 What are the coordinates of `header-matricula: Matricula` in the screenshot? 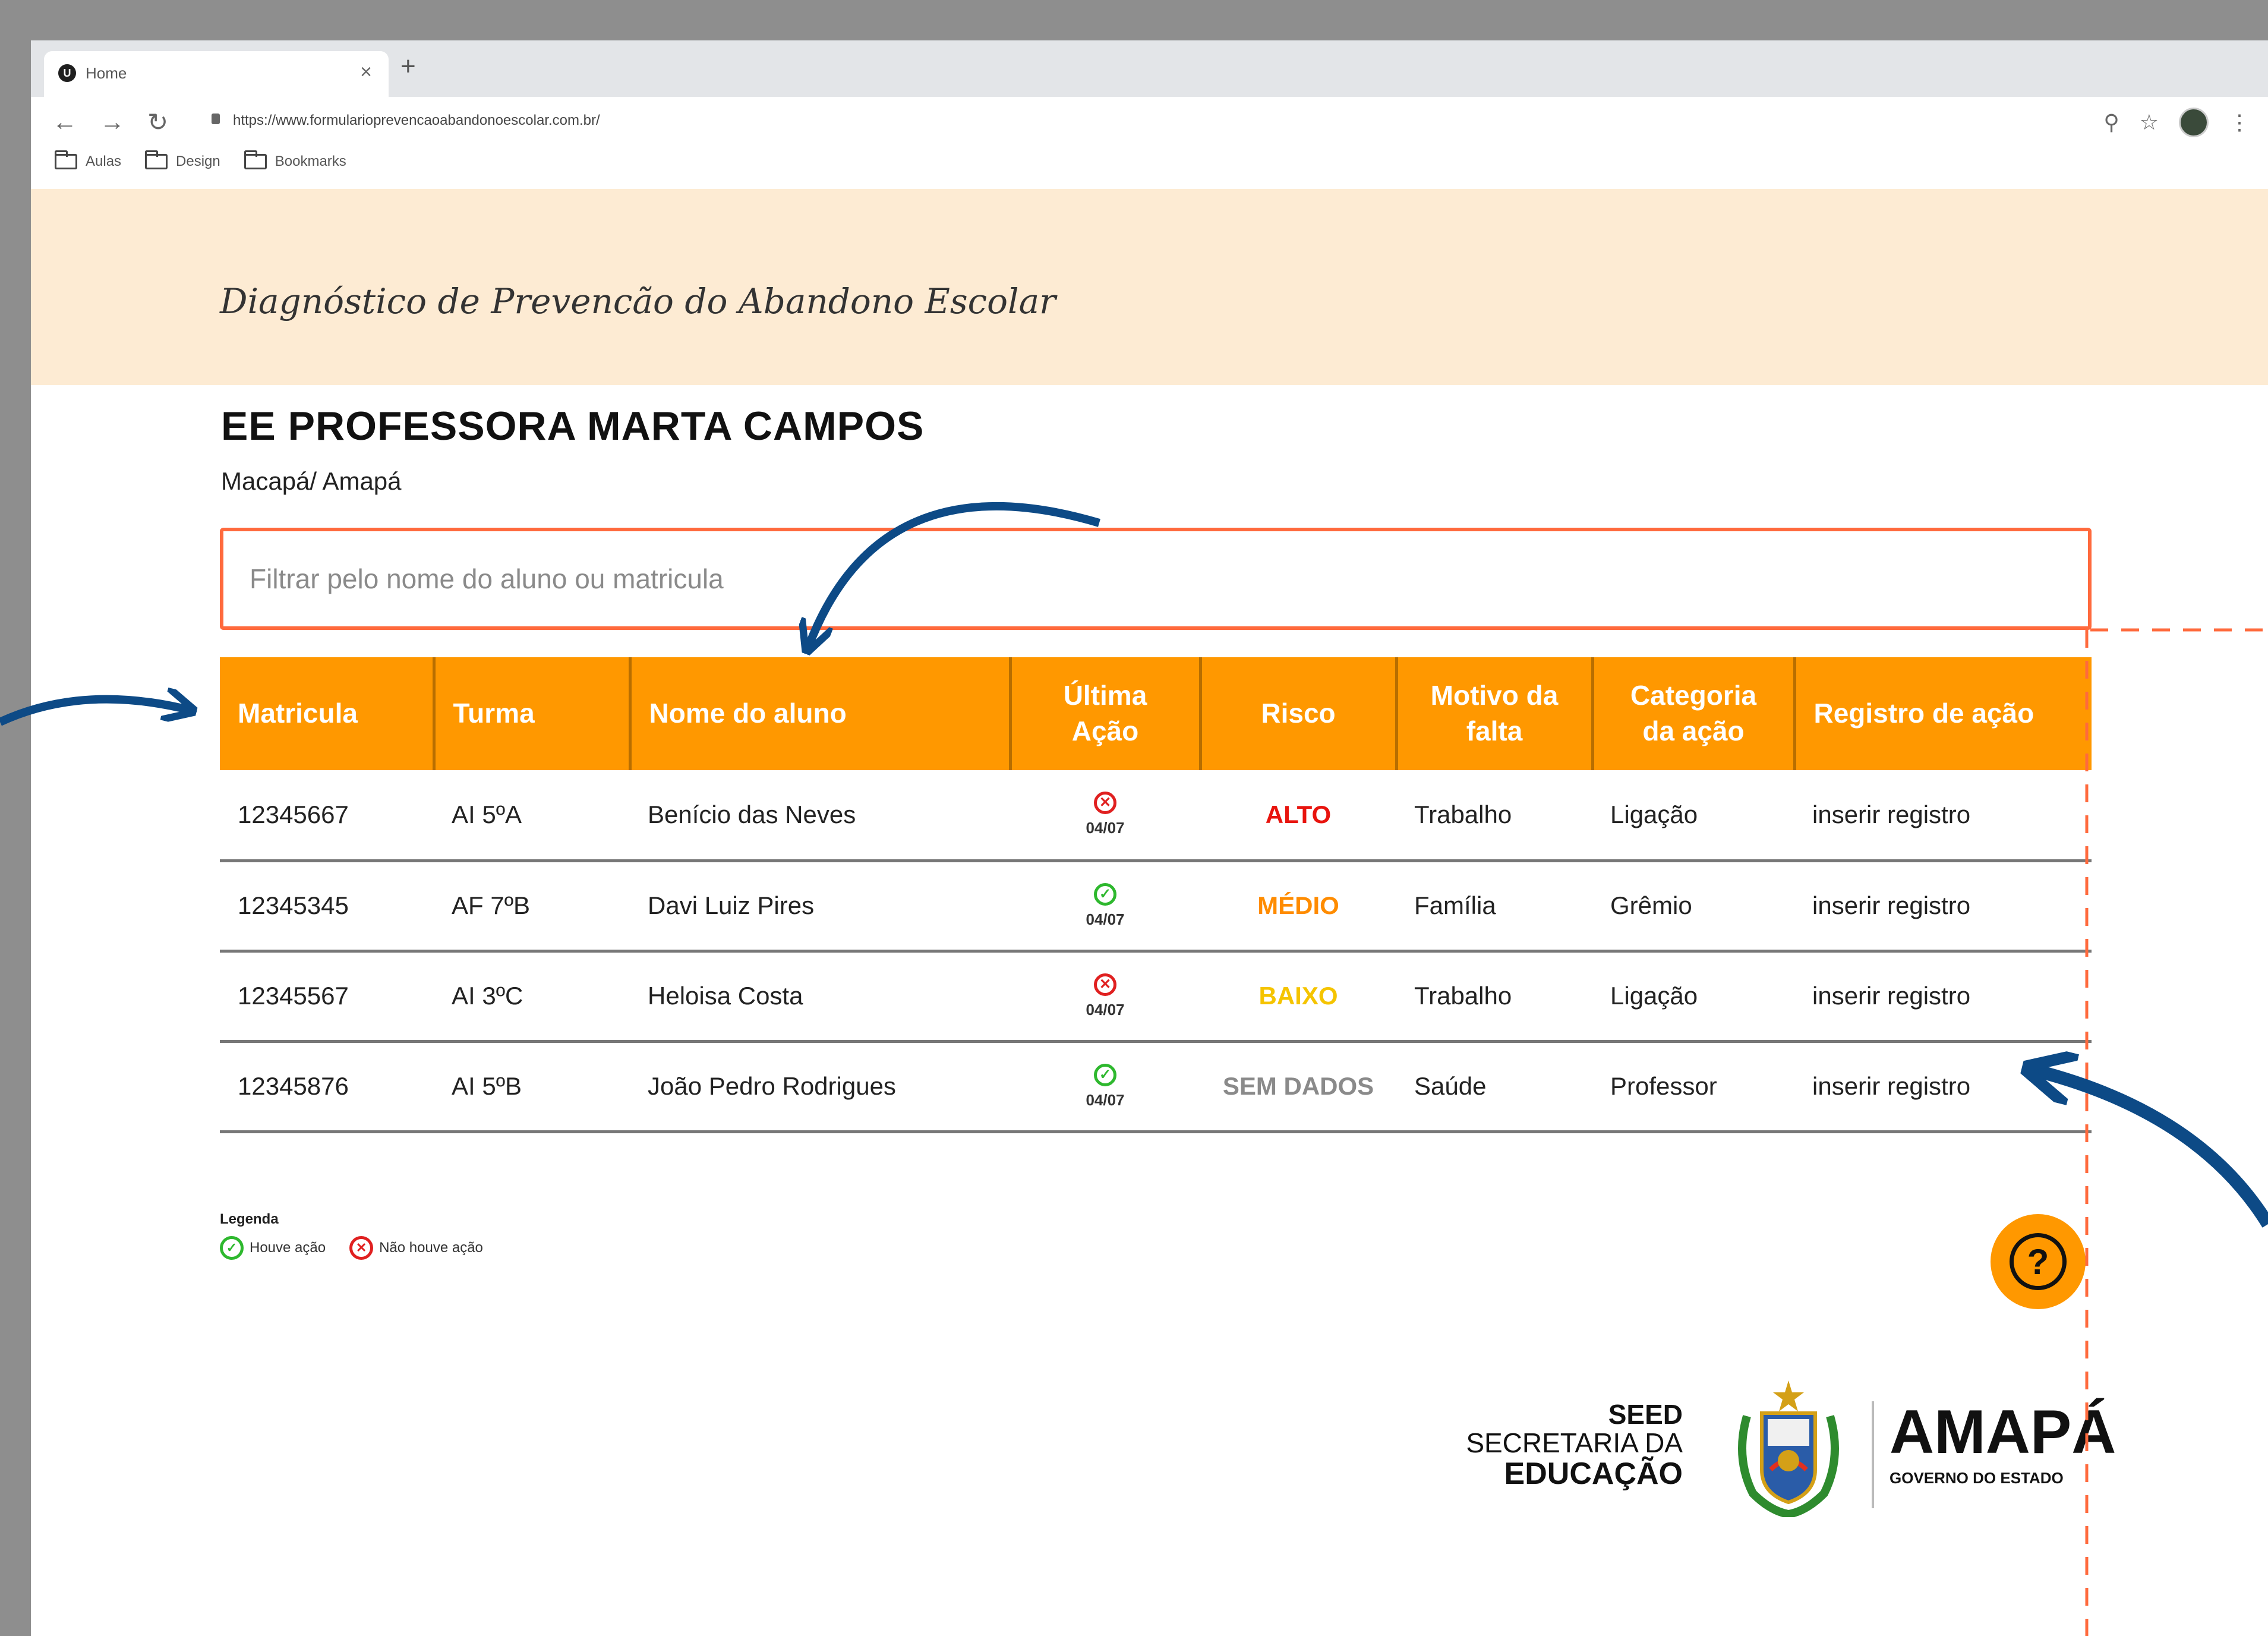 It's located at (328, 714).